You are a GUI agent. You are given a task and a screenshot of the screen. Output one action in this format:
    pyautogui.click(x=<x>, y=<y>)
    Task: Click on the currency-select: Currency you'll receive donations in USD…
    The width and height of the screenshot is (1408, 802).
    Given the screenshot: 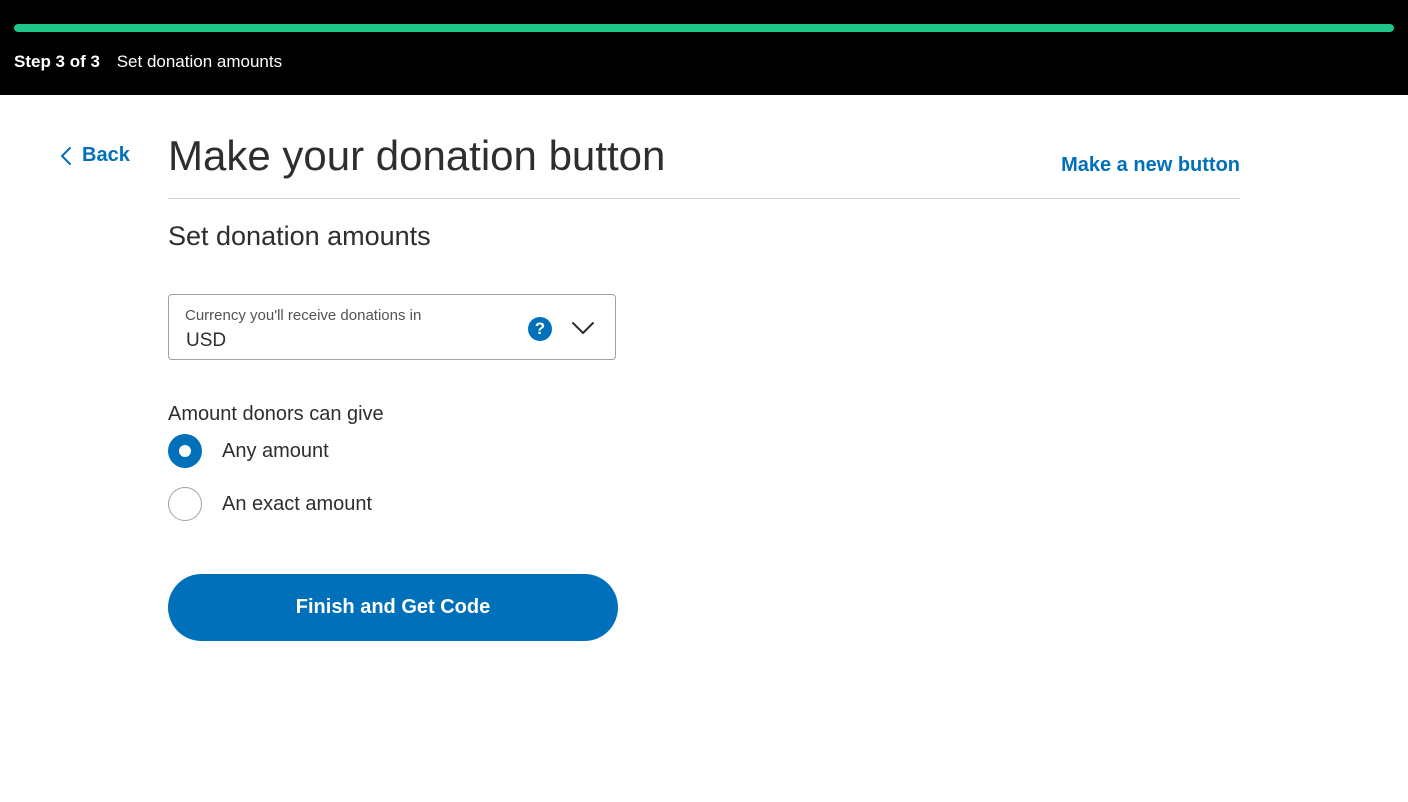 What is the action you would take?
    pyautogui.click(x=392, y=327)
    